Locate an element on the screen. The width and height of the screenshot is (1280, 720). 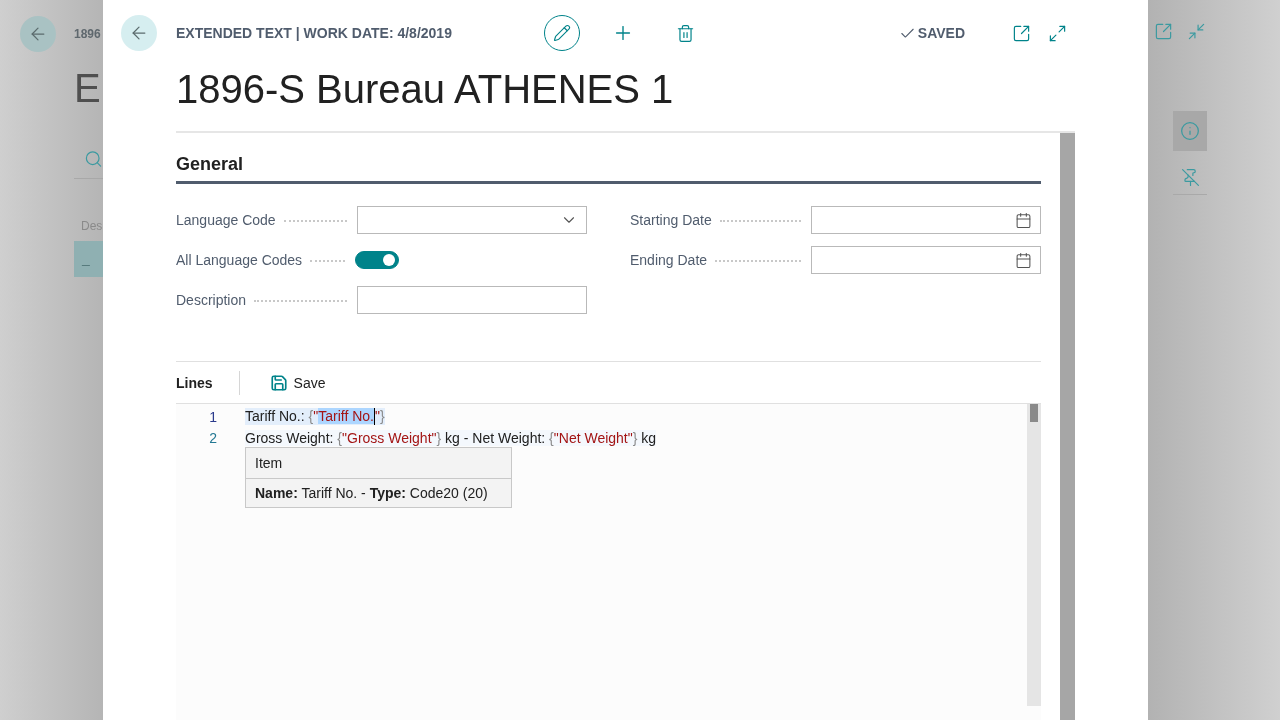
section-heading: General is located at coordinates (608, 168).